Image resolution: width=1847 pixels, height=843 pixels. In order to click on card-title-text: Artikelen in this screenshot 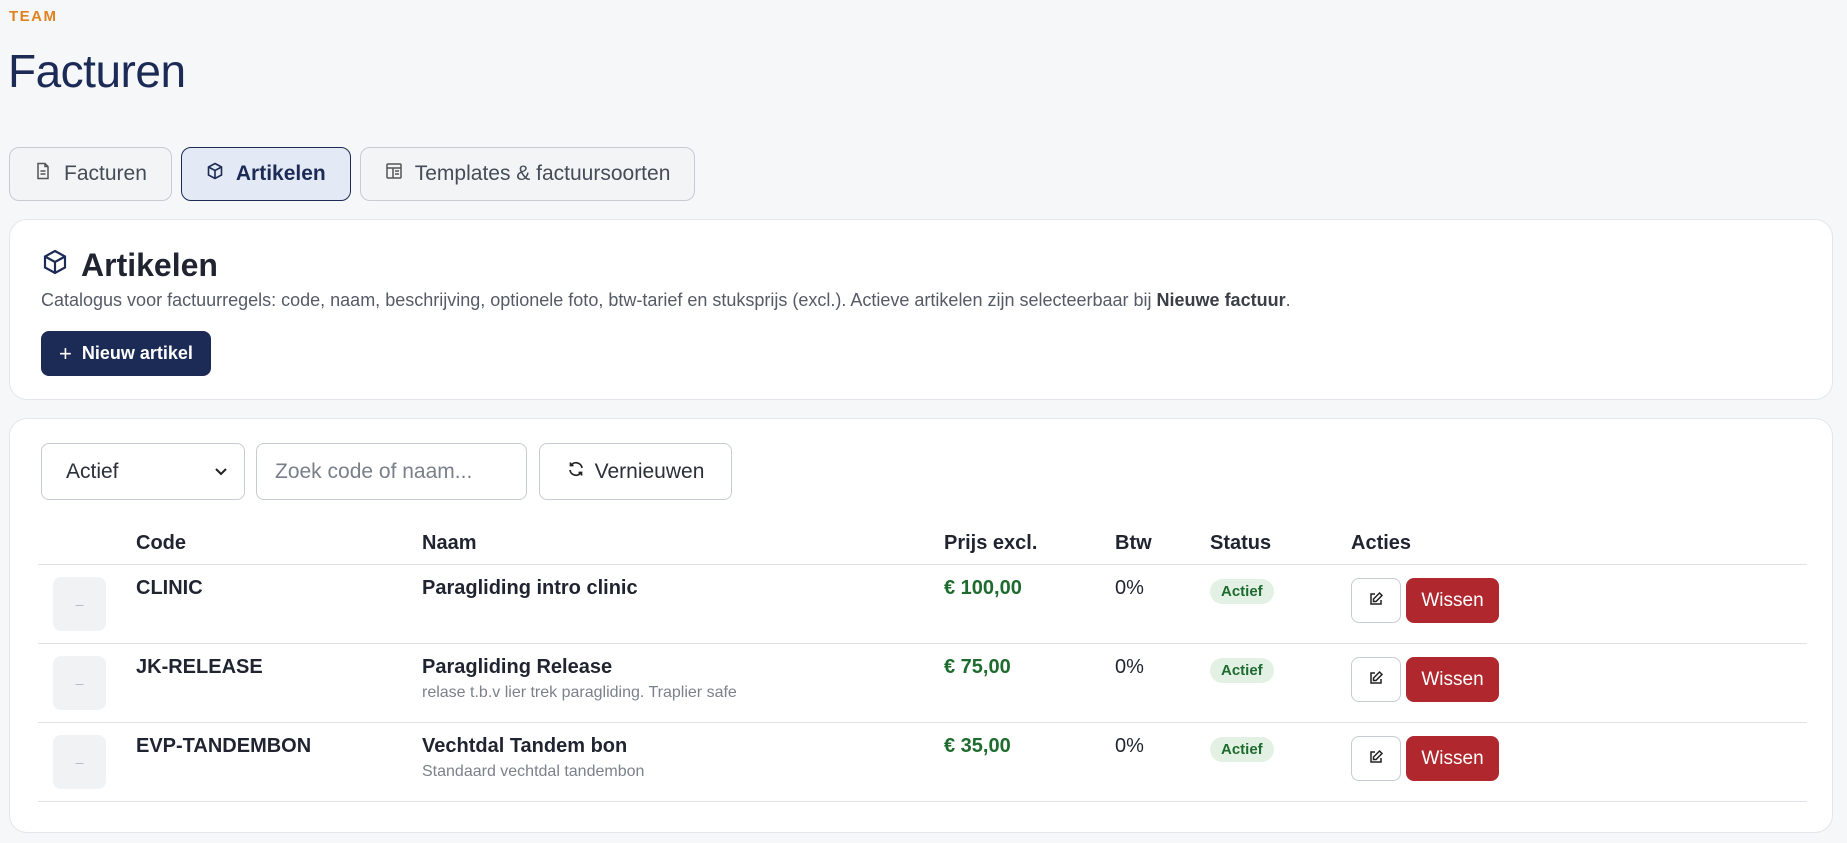, I will do `click(149, 265)`.